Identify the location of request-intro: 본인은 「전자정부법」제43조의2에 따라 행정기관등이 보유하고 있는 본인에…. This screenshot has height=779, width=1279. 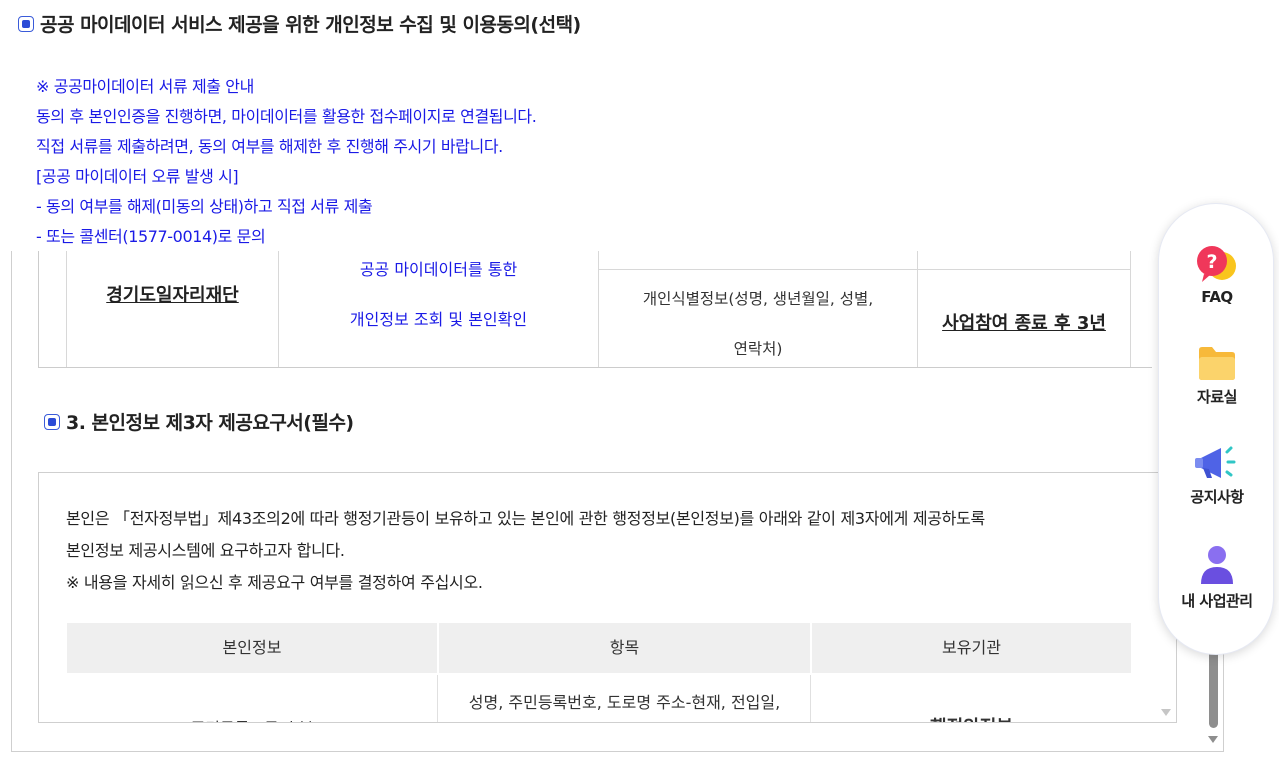
(525, 551).